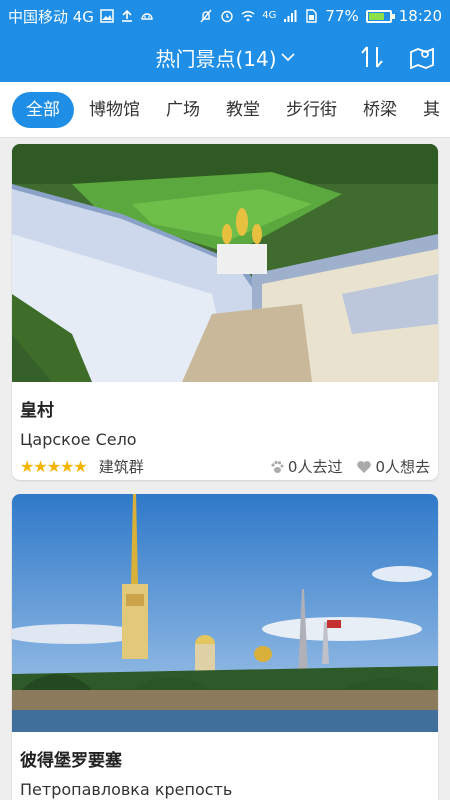 This screenshot has height=800, width=450. Describe the element at coordinates (315, 467) in the screenshot. I see `visited-count-label: 0人去过` at that location.